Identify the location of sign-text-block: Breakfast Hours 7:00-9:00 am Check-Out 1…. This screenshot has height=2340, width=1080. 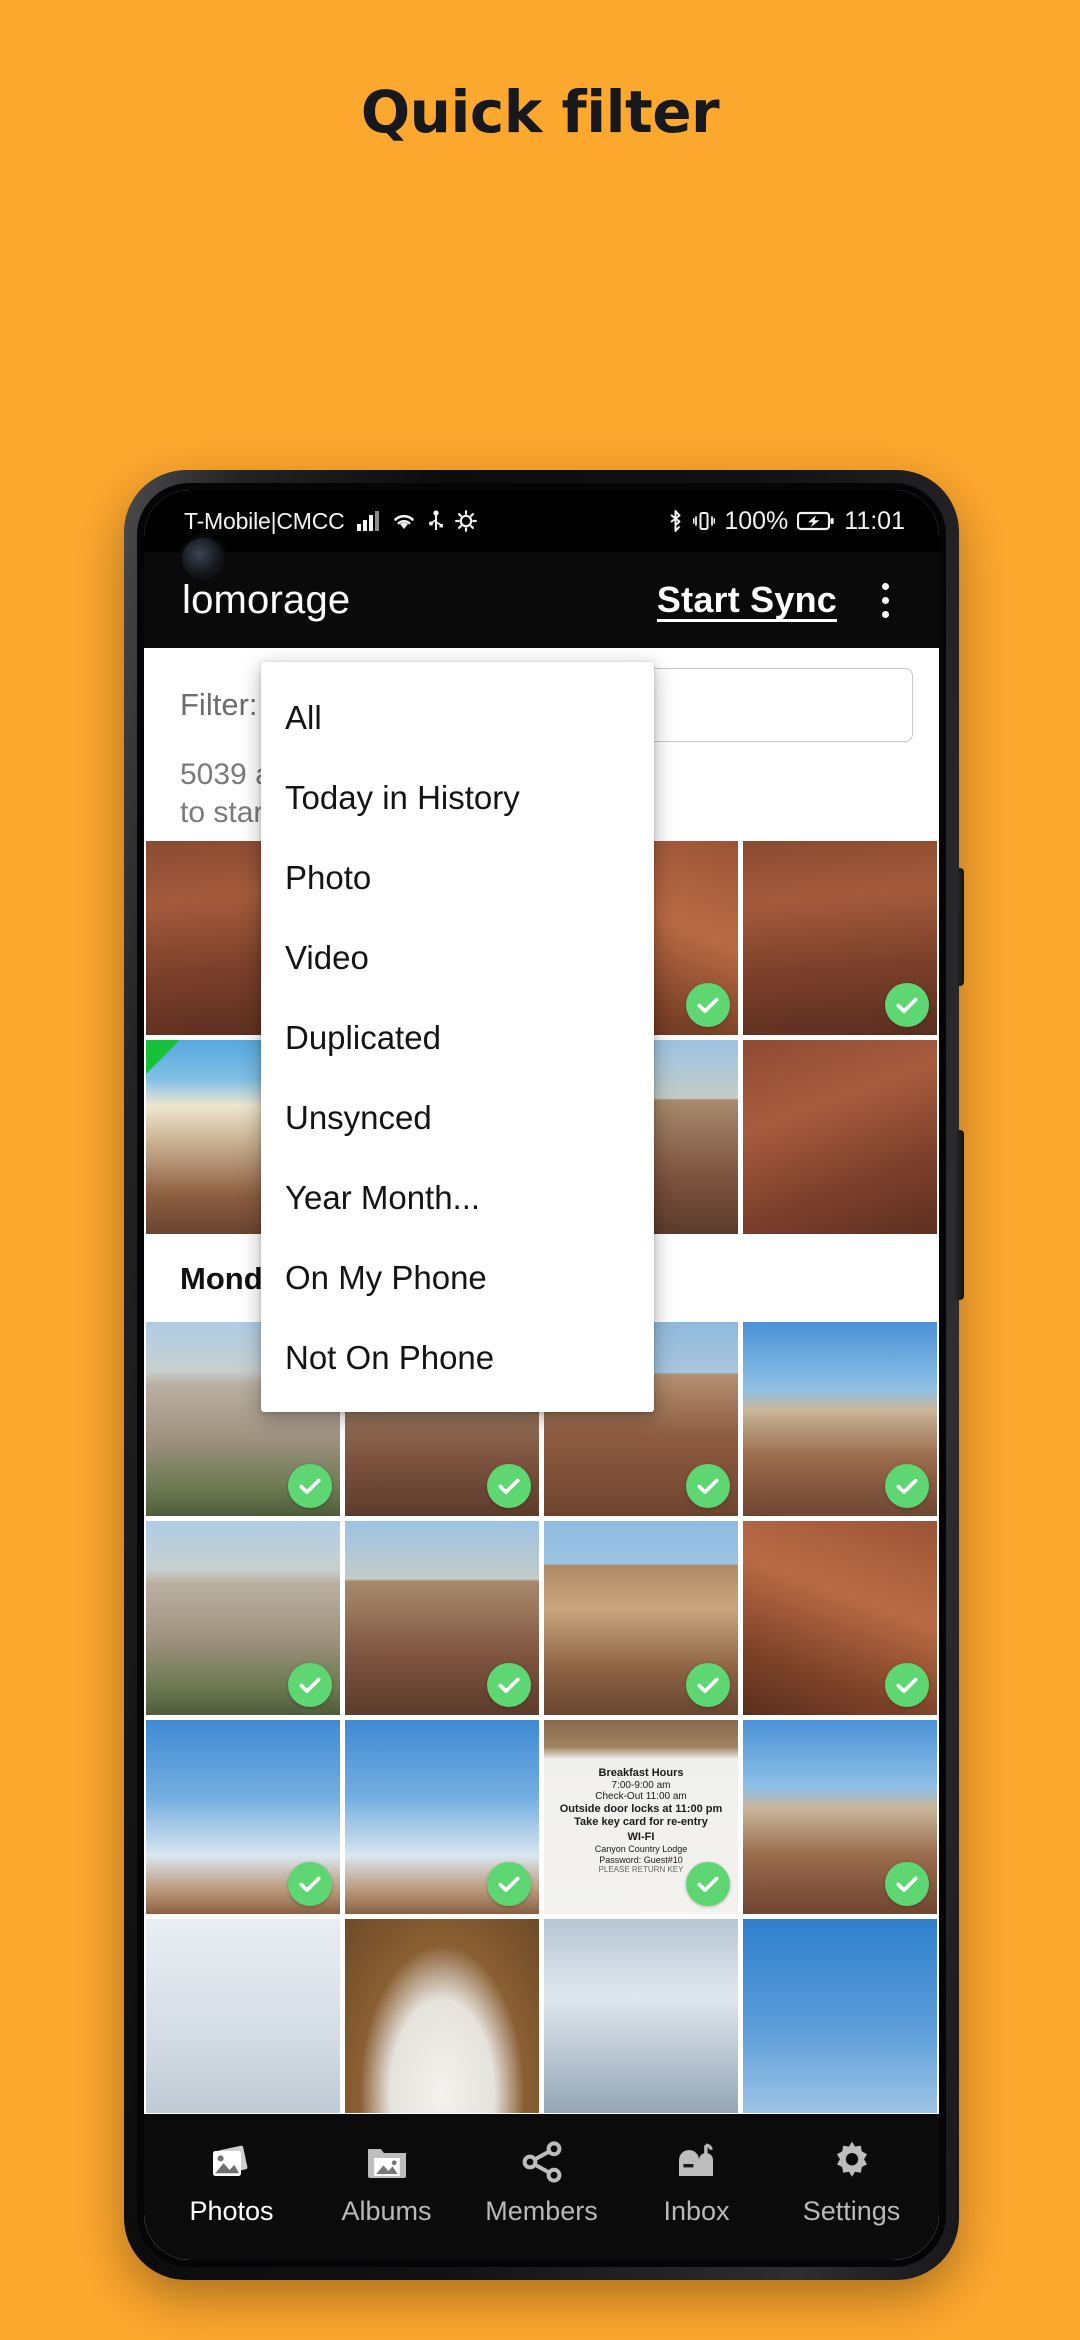
(641, 1821).